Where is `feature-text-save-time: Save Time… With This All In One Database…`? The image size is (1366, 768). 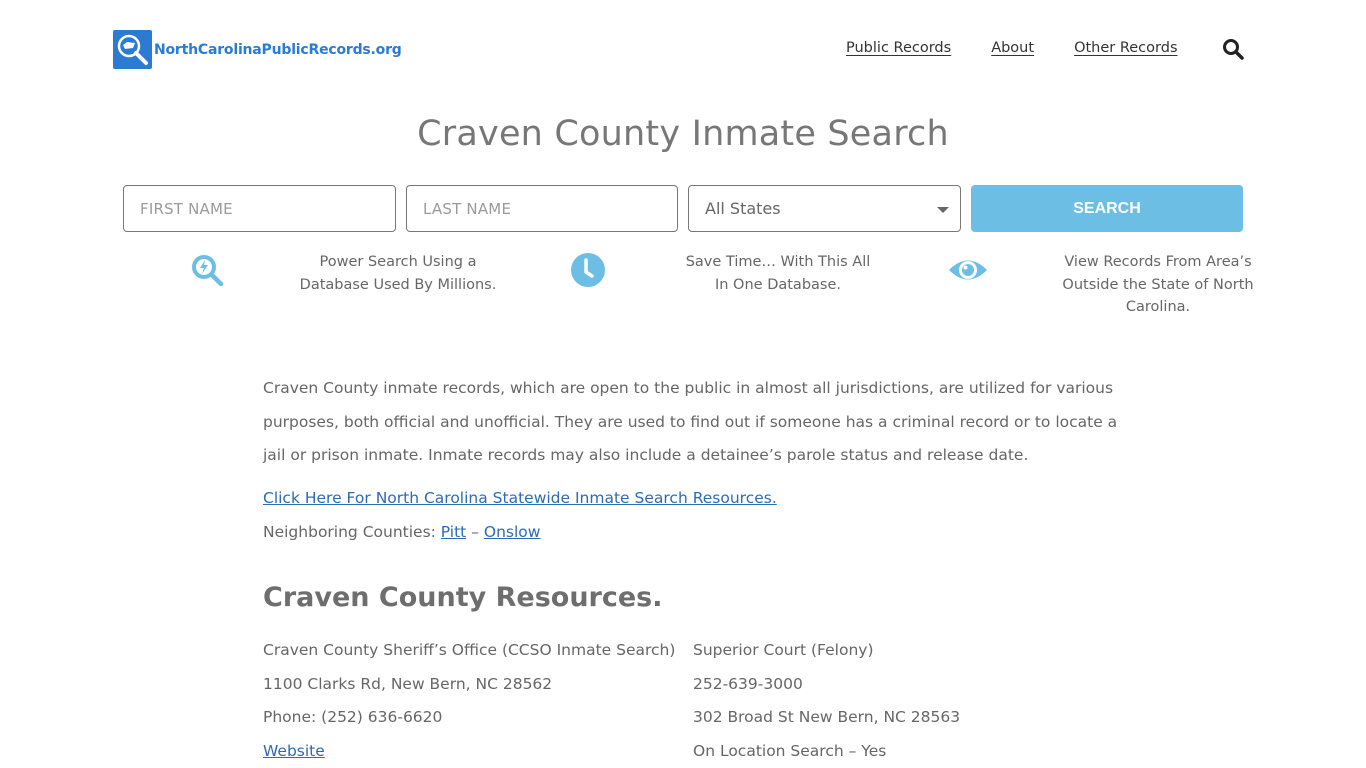
feature-text-save-time: Save Time… With This All In One Database… is located at coordinates (778, 273).